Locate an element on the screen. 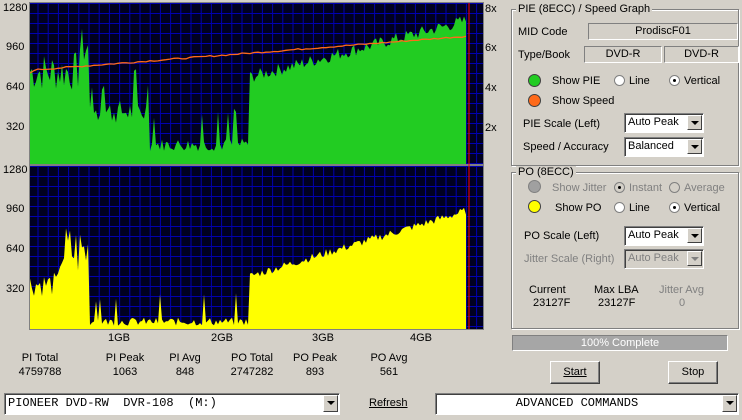  x-tick: 3GB is located at coordinates (323, 338).